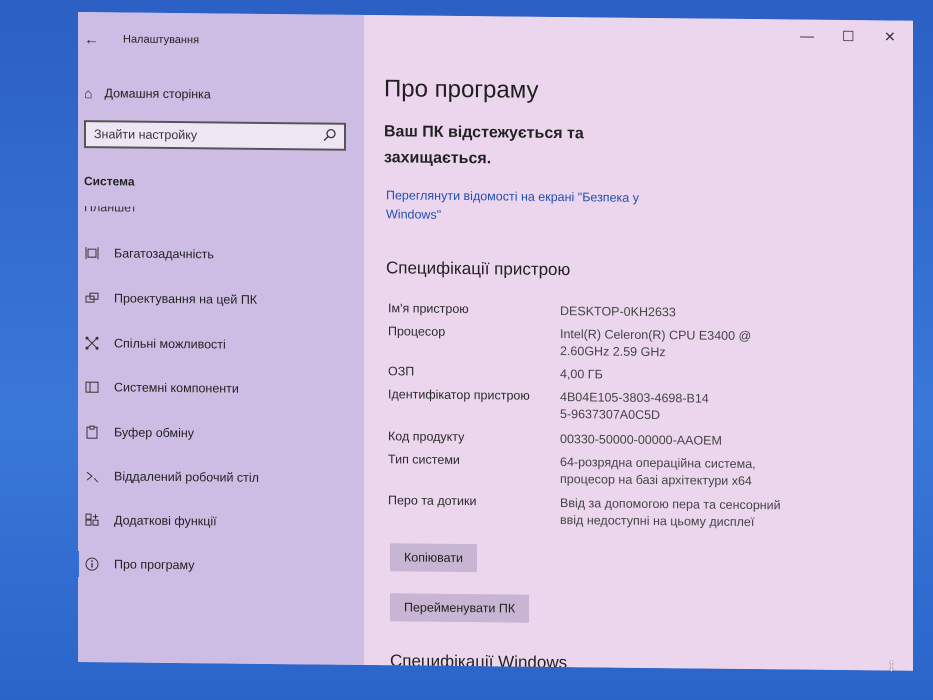  I want to click on sidebar-item-remote-desktop: Віддалений робочий стіл, so click(171, 477).